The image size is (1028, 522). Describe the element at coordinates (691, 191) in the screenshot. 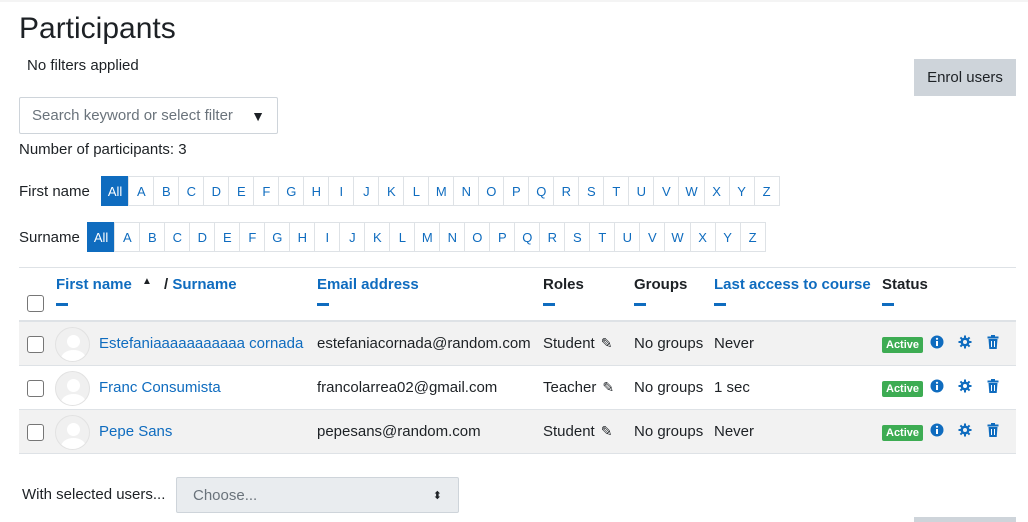

I see `first-name-letter-w: W` at that location.